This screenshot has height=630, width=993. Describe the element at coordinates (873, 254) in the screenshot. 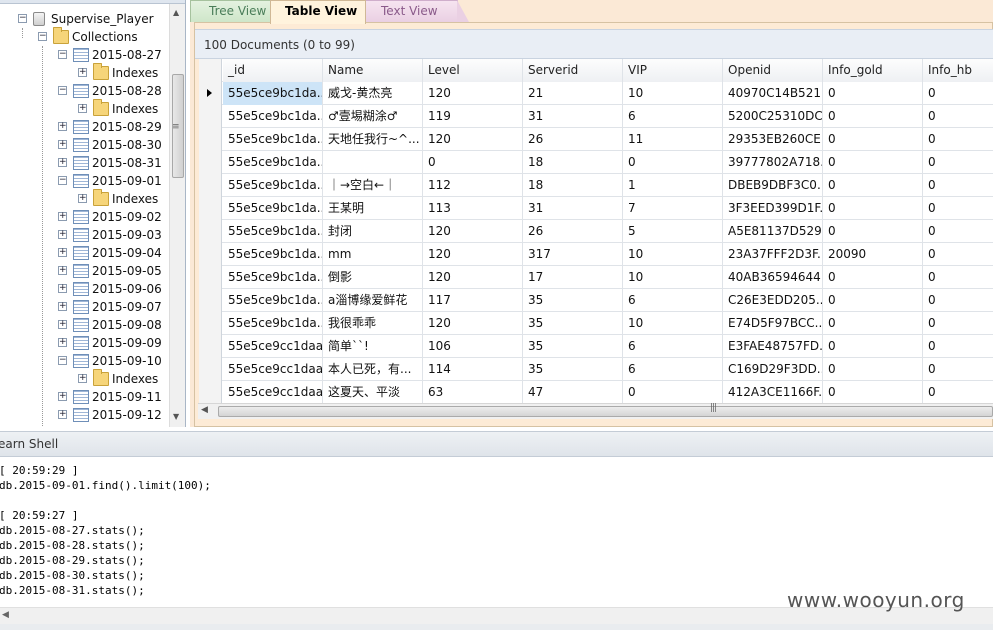

I see `table-cell: 20090` at that location.